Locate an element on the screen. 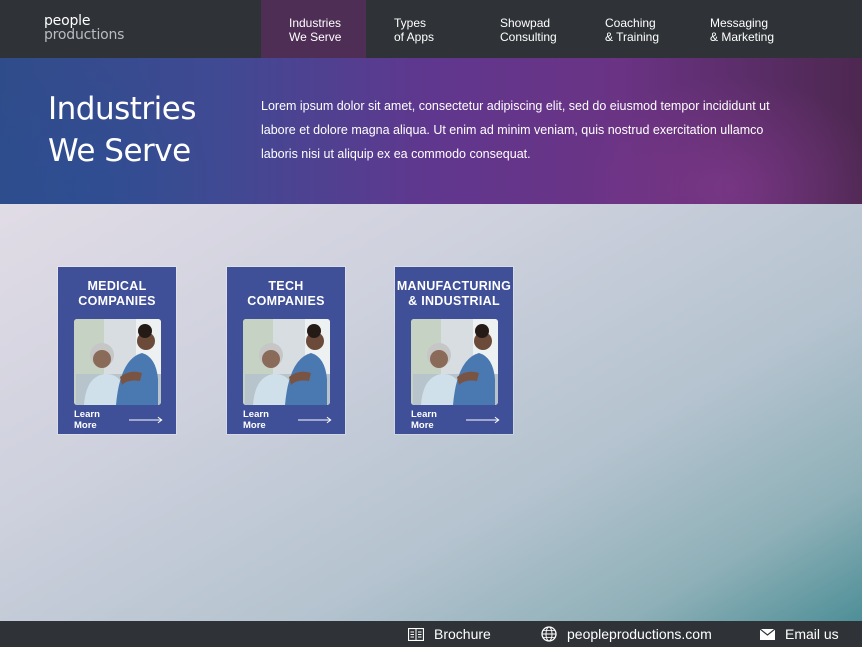 The width and height of the screenshot is (862, 647). nav-item-label: of Apps is located at coordinates (414, 37).